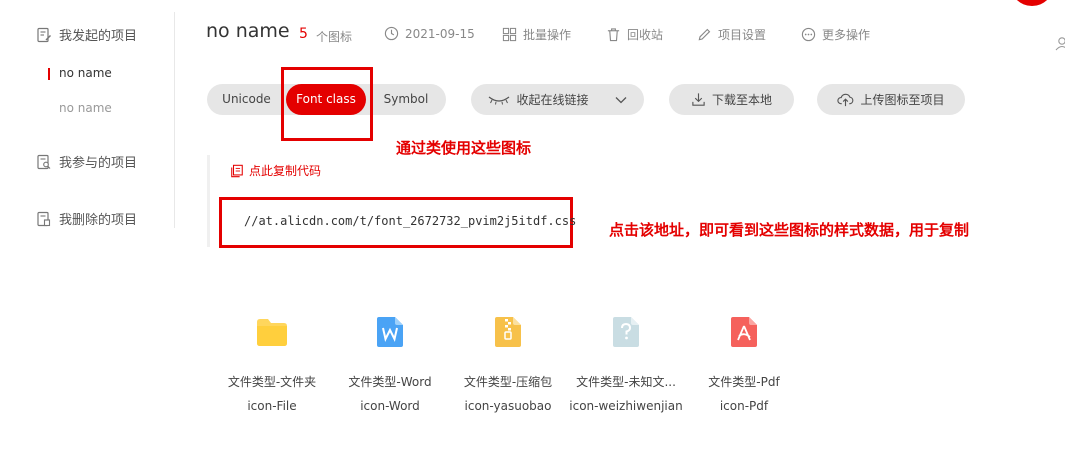 The height and width of the screenshot is (466, 1065). What do you see at coordinates (303, 34) in the screenshot?
I see `icon-count: 5` at bounding box center [303, 34].